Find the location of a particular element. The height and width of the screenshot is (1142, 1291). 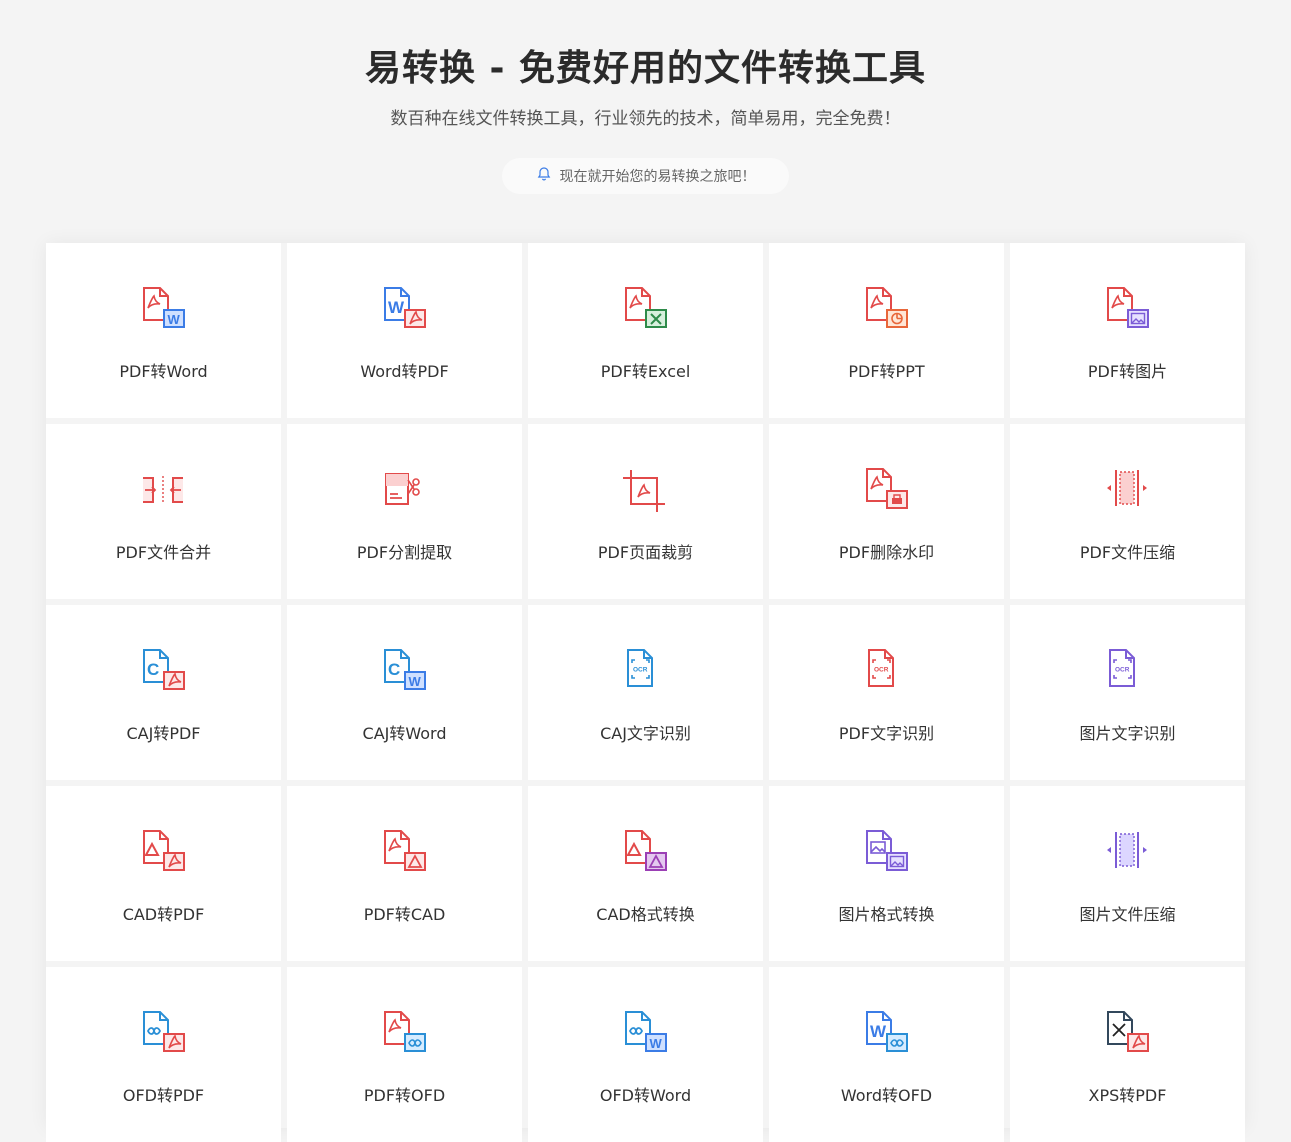

tool-card-label: PDF文字识别 is located at coordinates (886, 733).